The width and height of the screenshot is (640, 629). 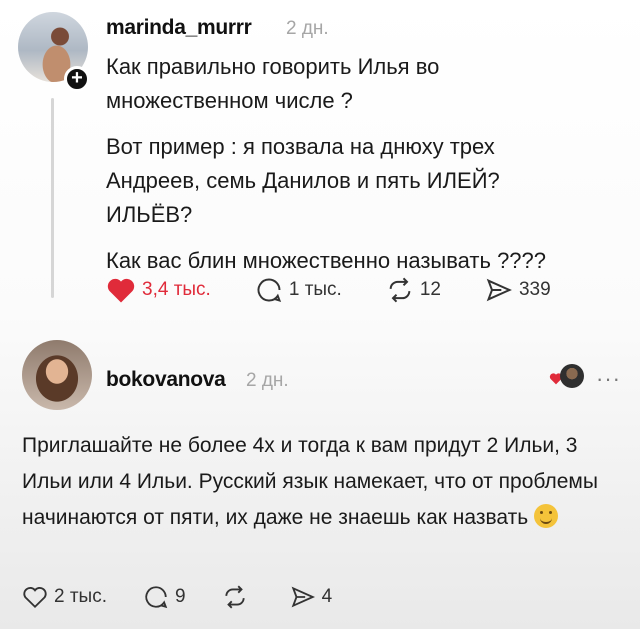 What do you see at coordinates (176, 289) in the screenshot?
I see `like-count: 3,4 тыс.` at bounding box center [176, 289].